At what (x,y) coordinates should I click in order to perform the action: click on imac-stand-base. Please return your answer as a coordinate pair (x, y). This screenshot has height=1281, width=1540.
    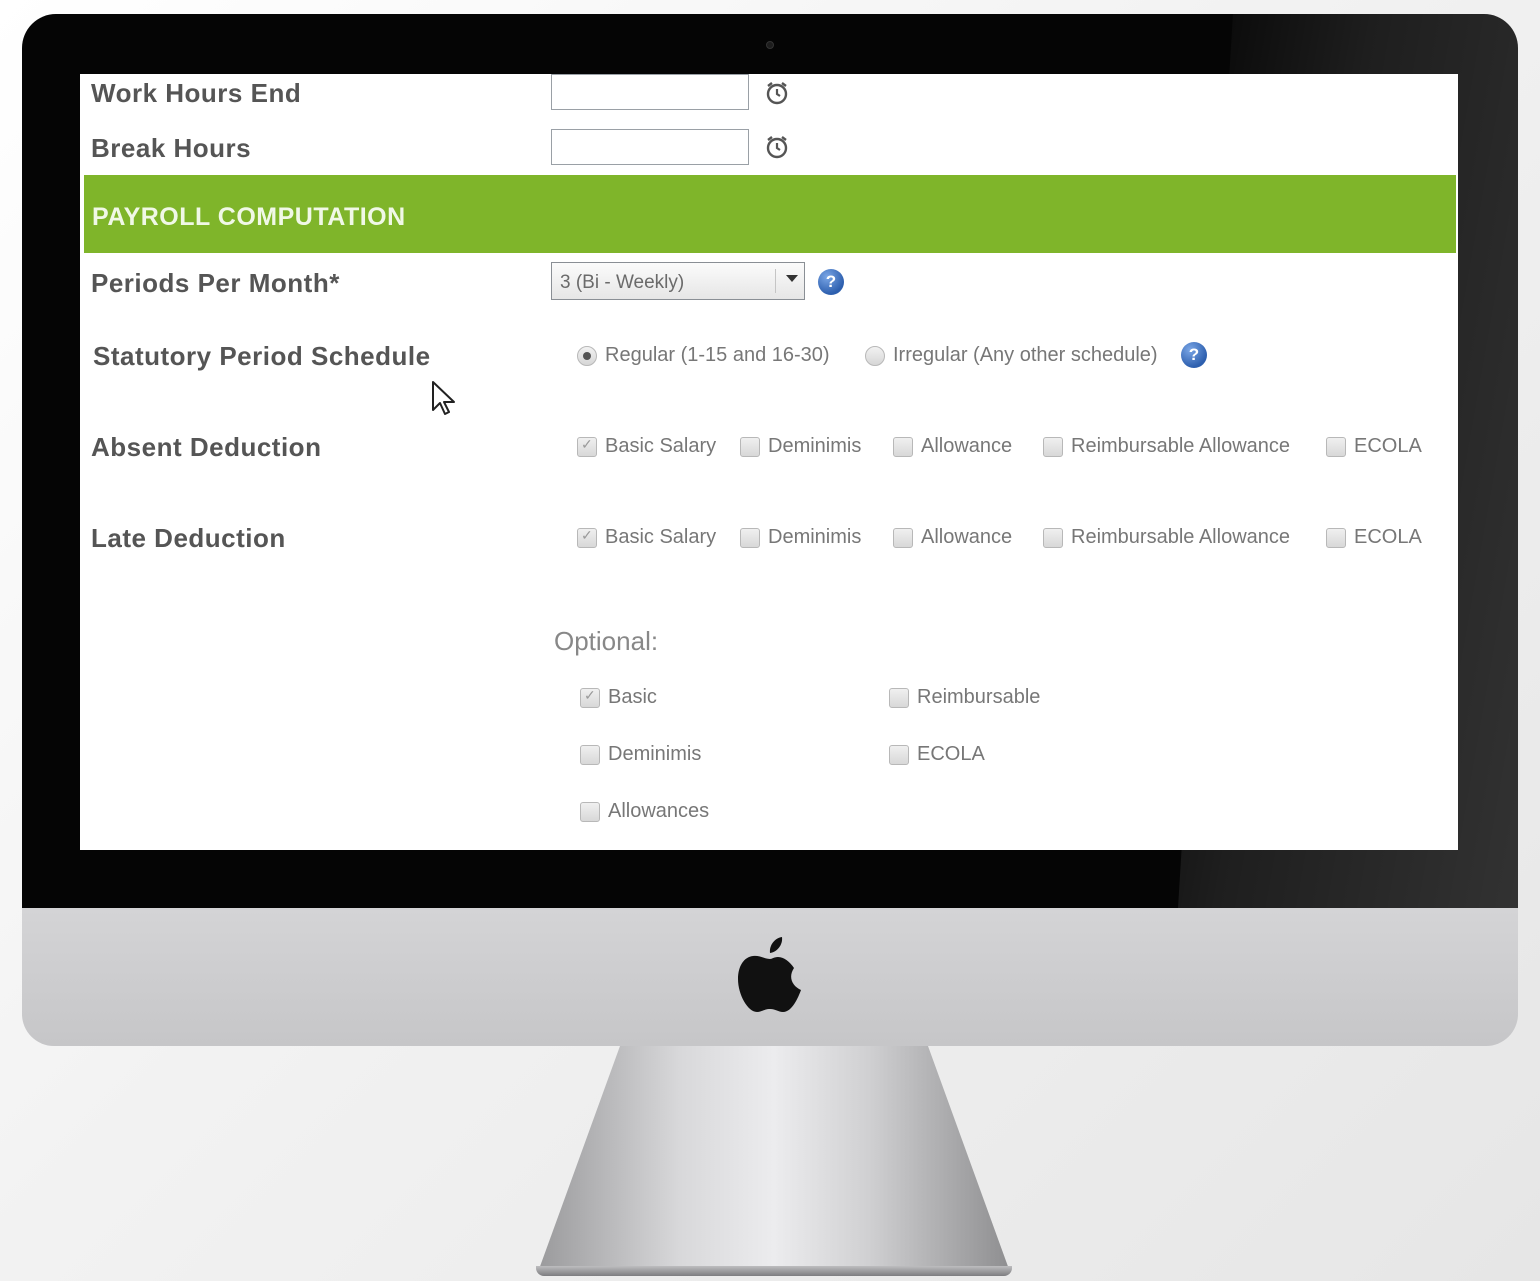
    Looking at the image, I should click on (774, 1271).